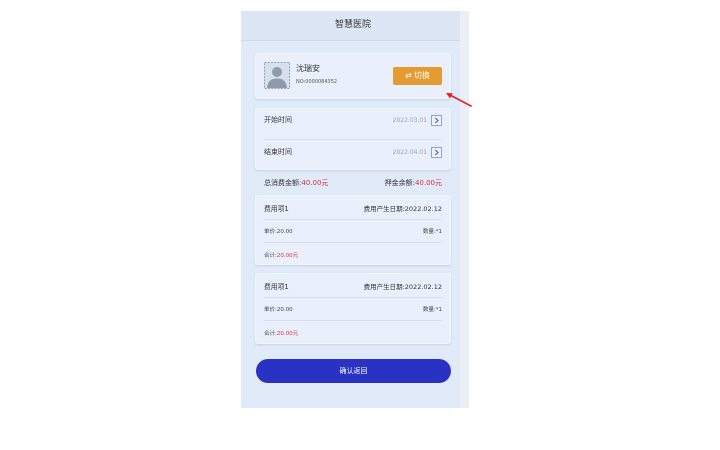  What do you see at coordinates (308, 68) in the screenshot?
I see `patient-name: 沈瑞安` at bounding box center [308, 68].